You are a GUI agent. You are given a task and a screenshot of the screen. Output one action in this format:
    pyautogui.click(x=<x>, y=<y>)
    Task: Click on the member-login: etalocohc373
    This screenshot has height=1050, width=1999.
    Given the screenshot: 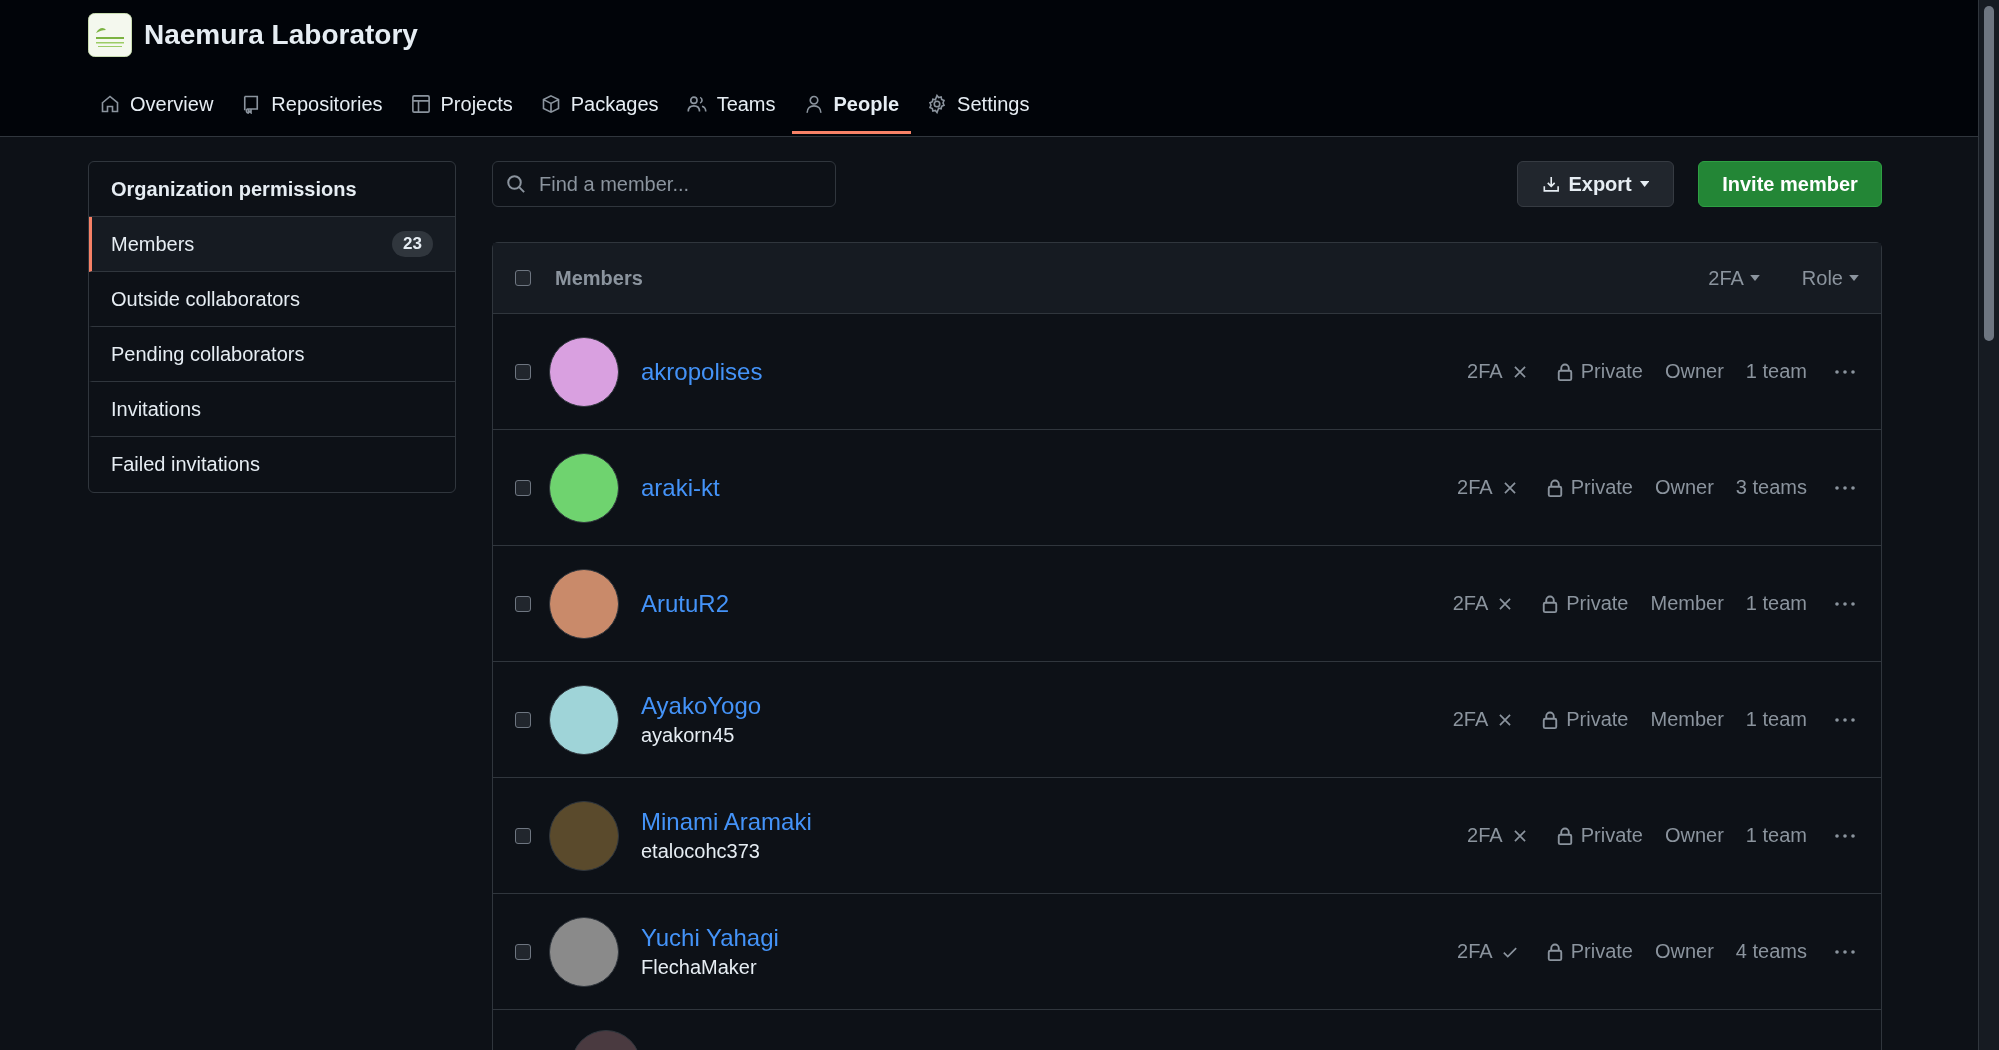 What is the action you would take?
    pyautogui.click(x=701, y=851)
    